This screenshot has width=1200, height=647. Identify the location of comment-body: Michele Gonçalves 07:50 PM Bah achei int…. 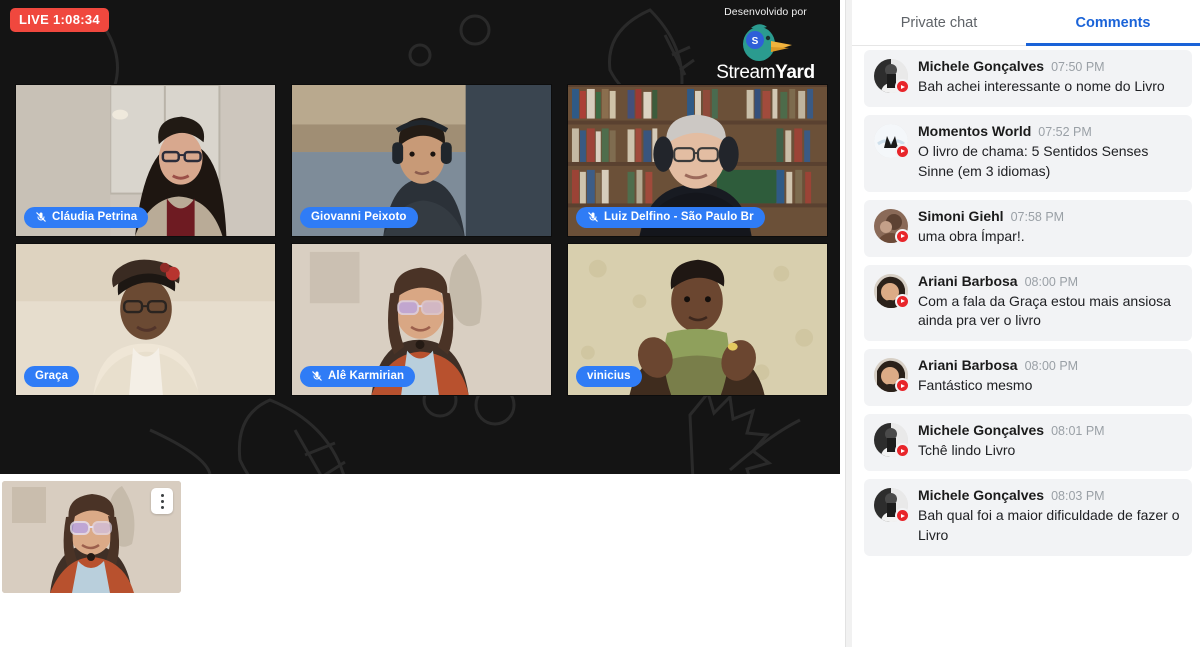
(1050, 77).